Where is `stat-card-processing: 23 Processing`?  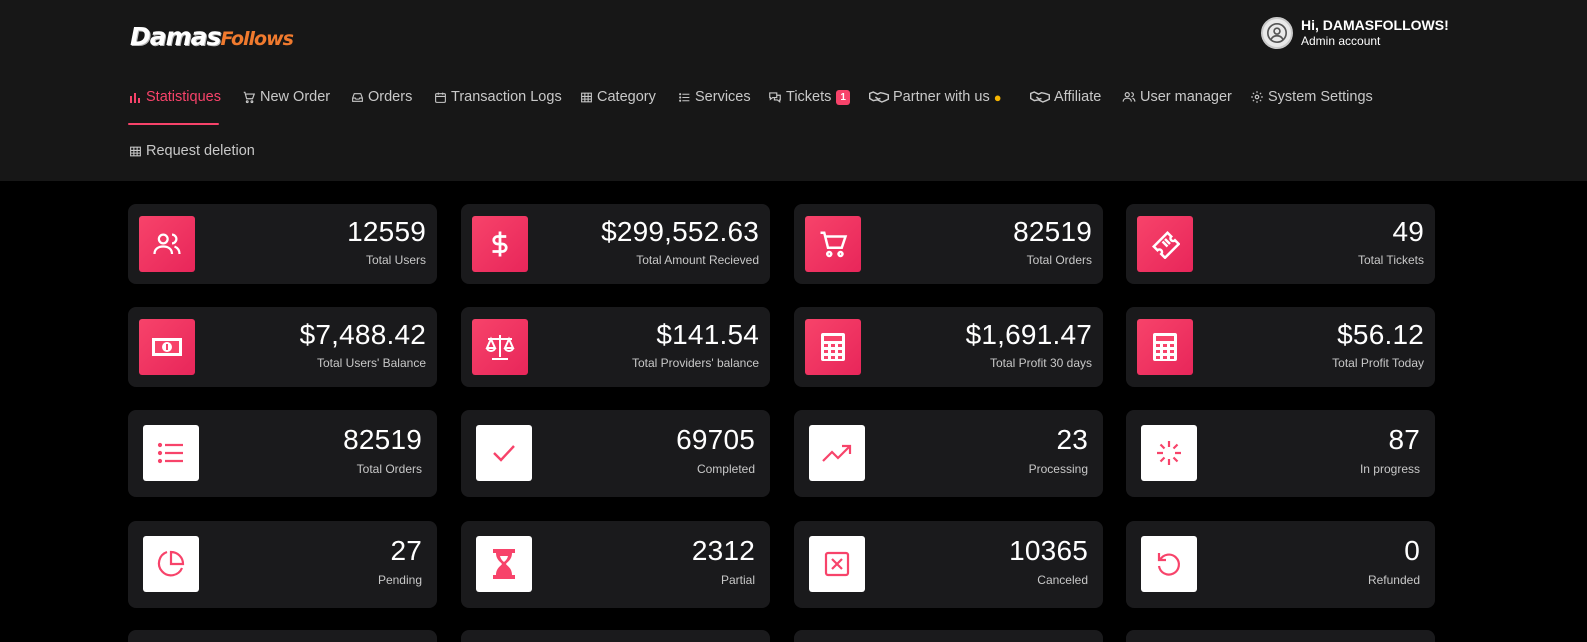
stat-card-processing: 23 Processing is located at coordinates (948, 453).